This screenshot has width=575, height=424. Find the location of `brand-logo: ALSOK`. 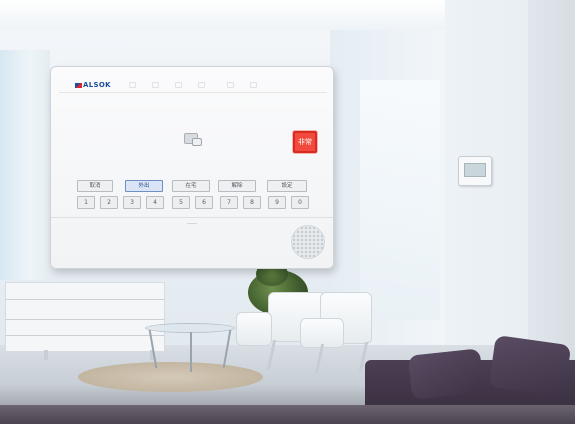

brand-logo: ALSOK is located at coordinates (93, 85).